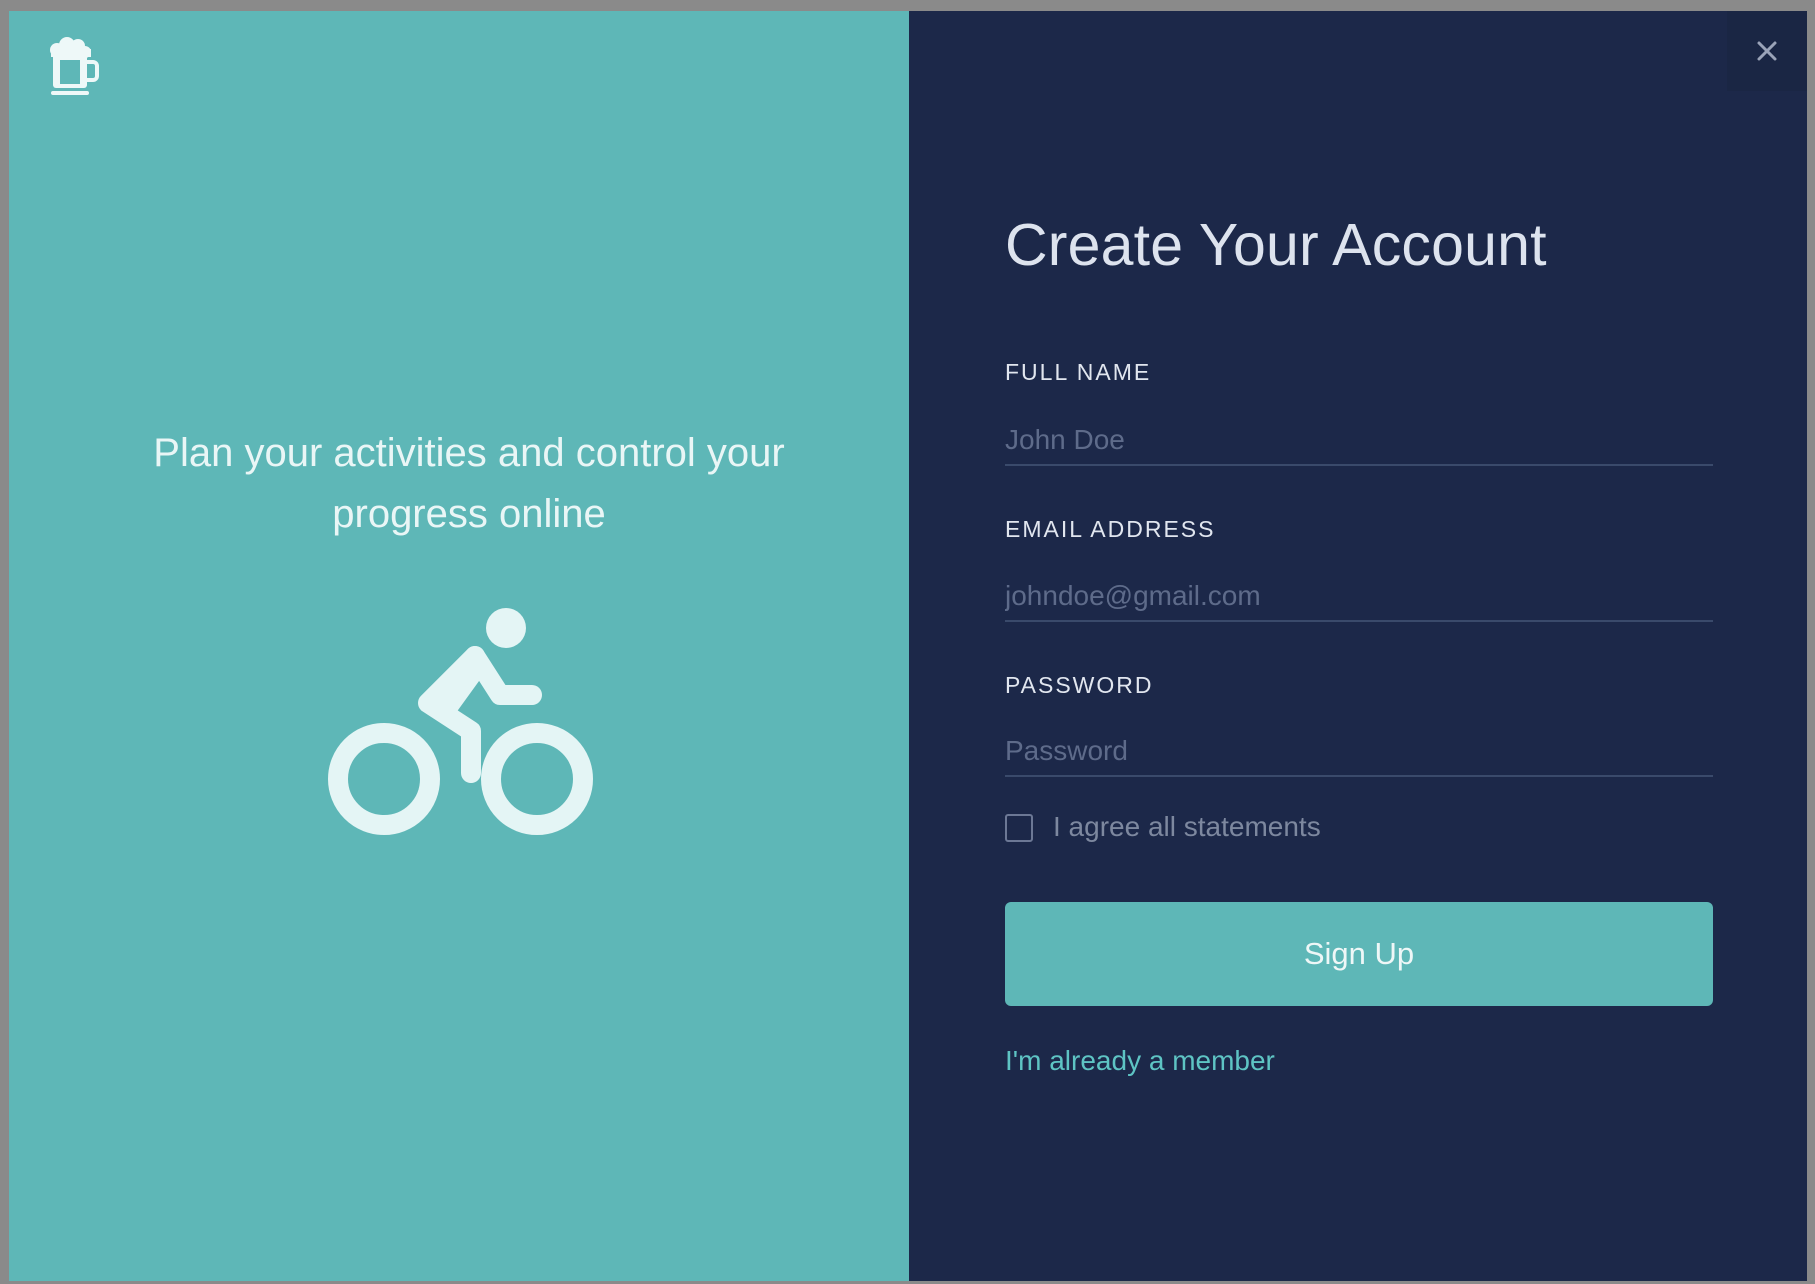 The height and width of the screenshot is (1284, 1815). I want to click on close-icon, so click(1767, 51).